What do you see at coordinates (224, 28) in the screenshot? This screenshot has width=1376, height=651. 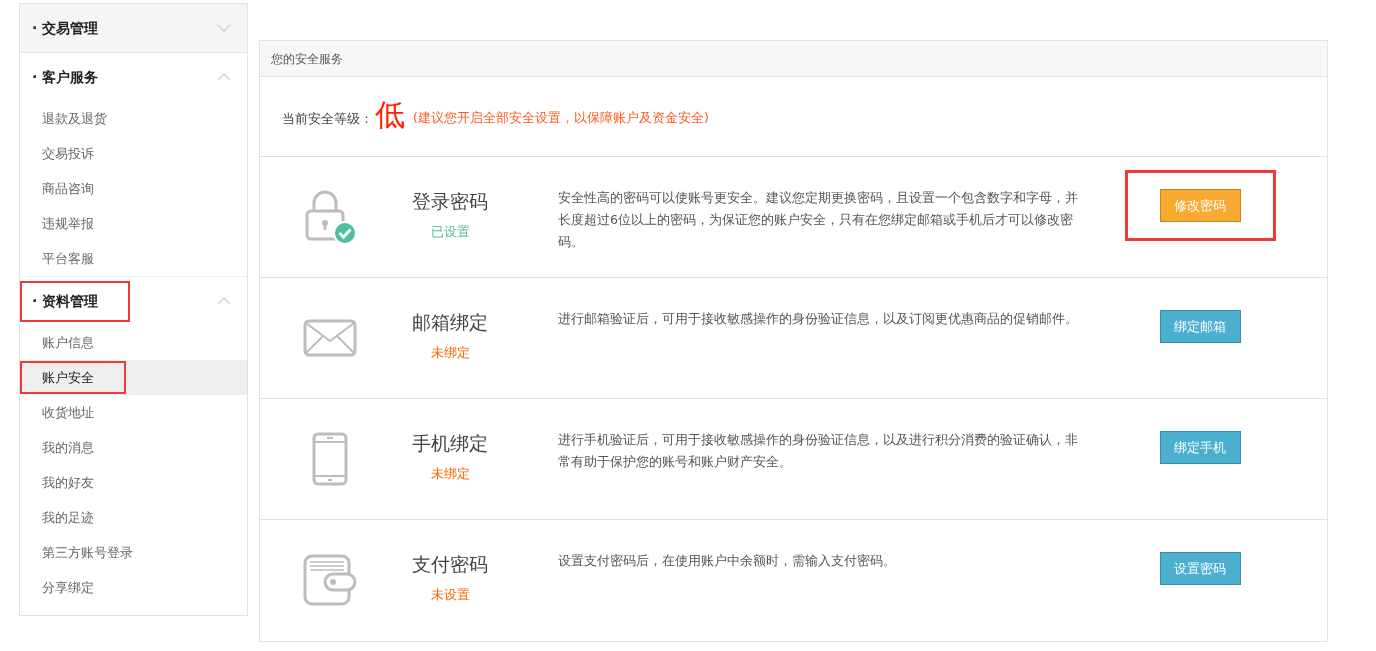 I see `chevron-down-icon` at bounding box center [224, 28].